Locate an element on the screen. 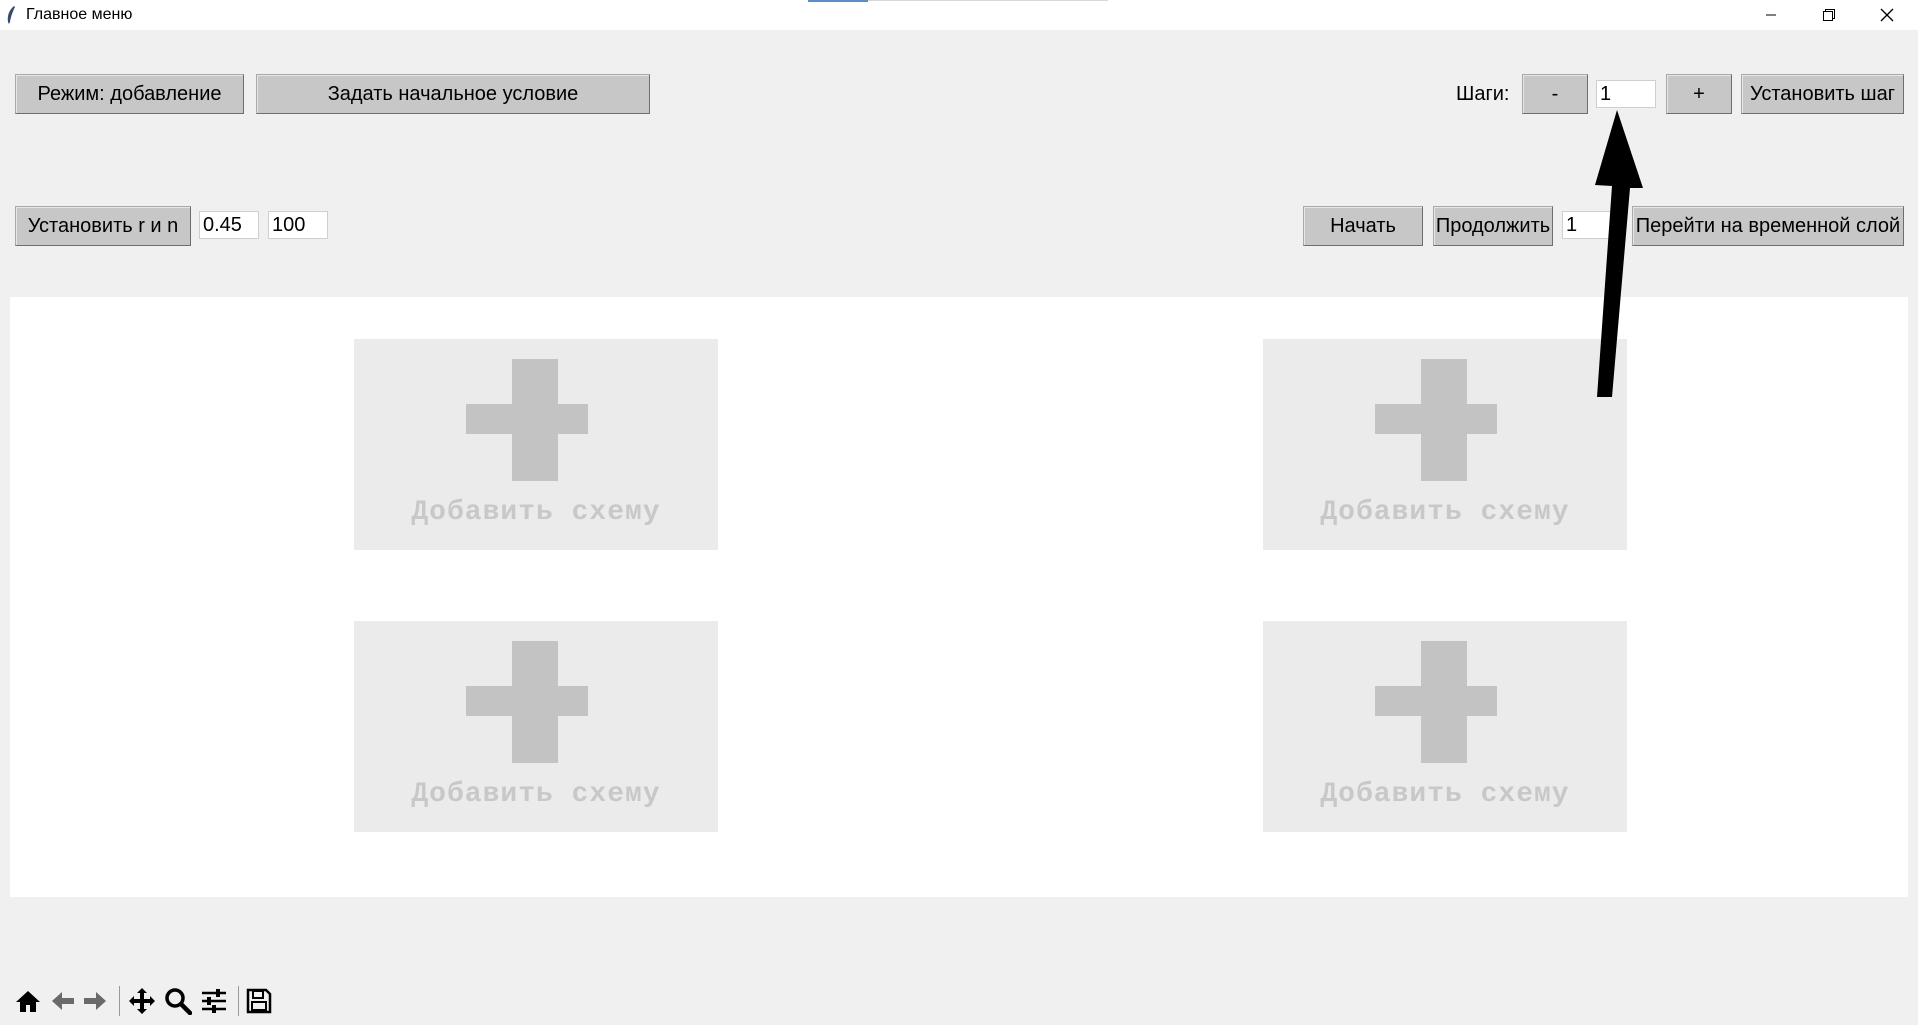 The width and height of the screenshot is (1918, 1025). back-arrow-icon is located at coordinates (63, 1001).